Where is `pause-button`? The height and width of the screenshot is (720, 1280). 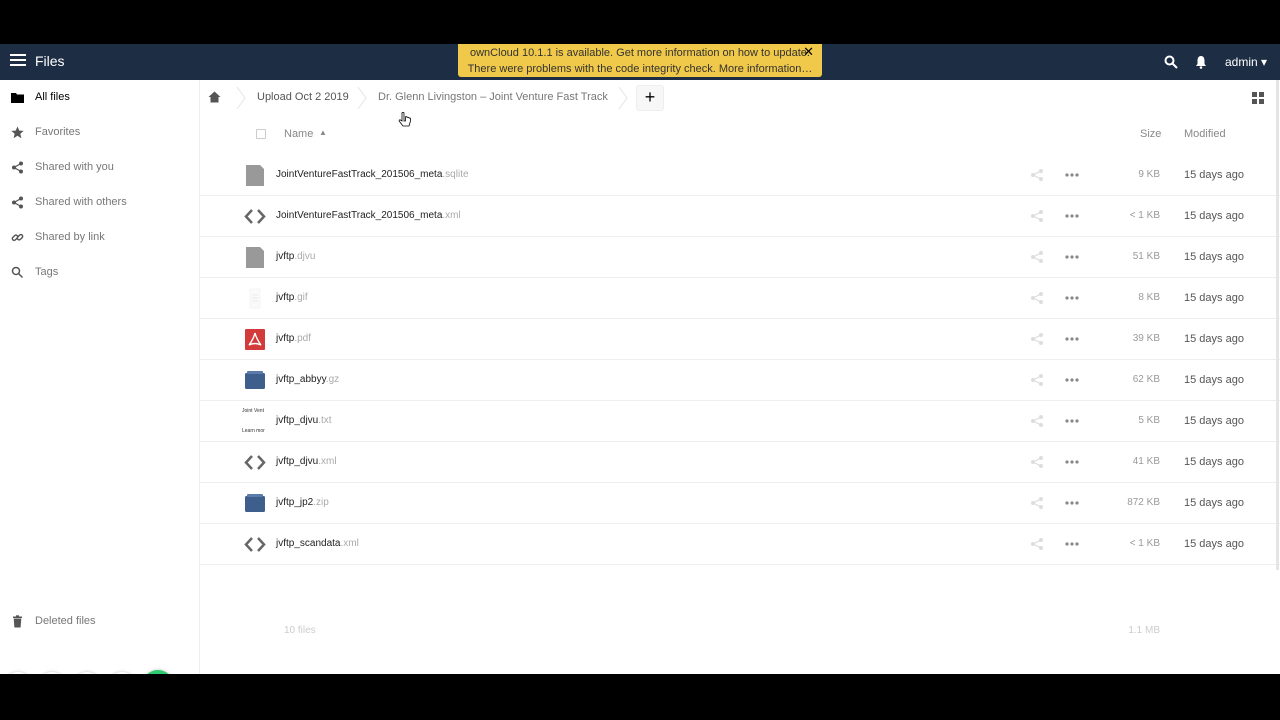
pause-button is located at coordinates (122, 673).